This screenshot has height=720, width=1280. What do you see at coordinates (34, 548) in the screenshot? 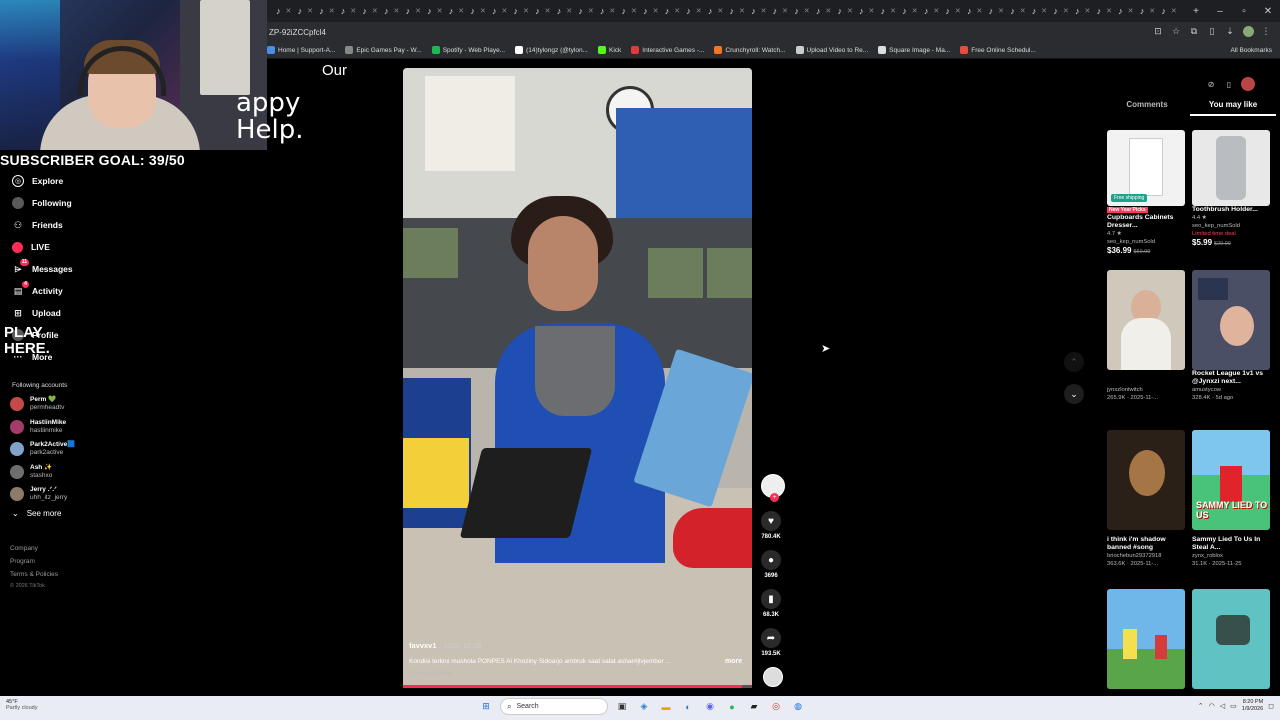
I see `footer-company: Company` at bounding box center [34, 548].